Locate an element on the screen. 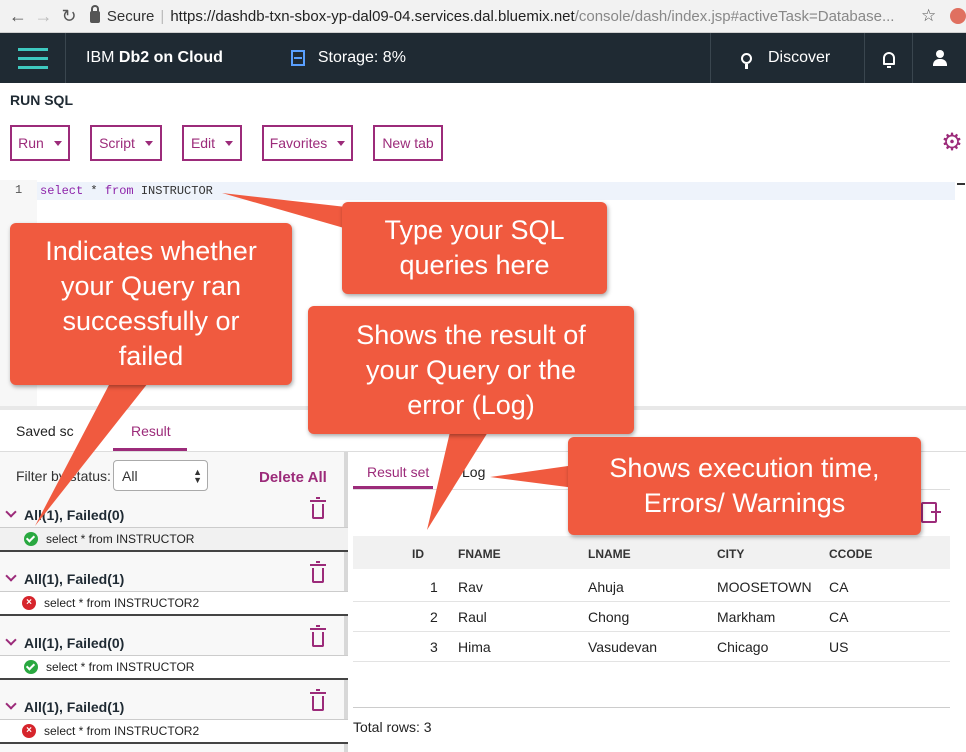 This screenshot has height=752, width=966. table-cell: Vasudevan is located at coordinates (623, 647).